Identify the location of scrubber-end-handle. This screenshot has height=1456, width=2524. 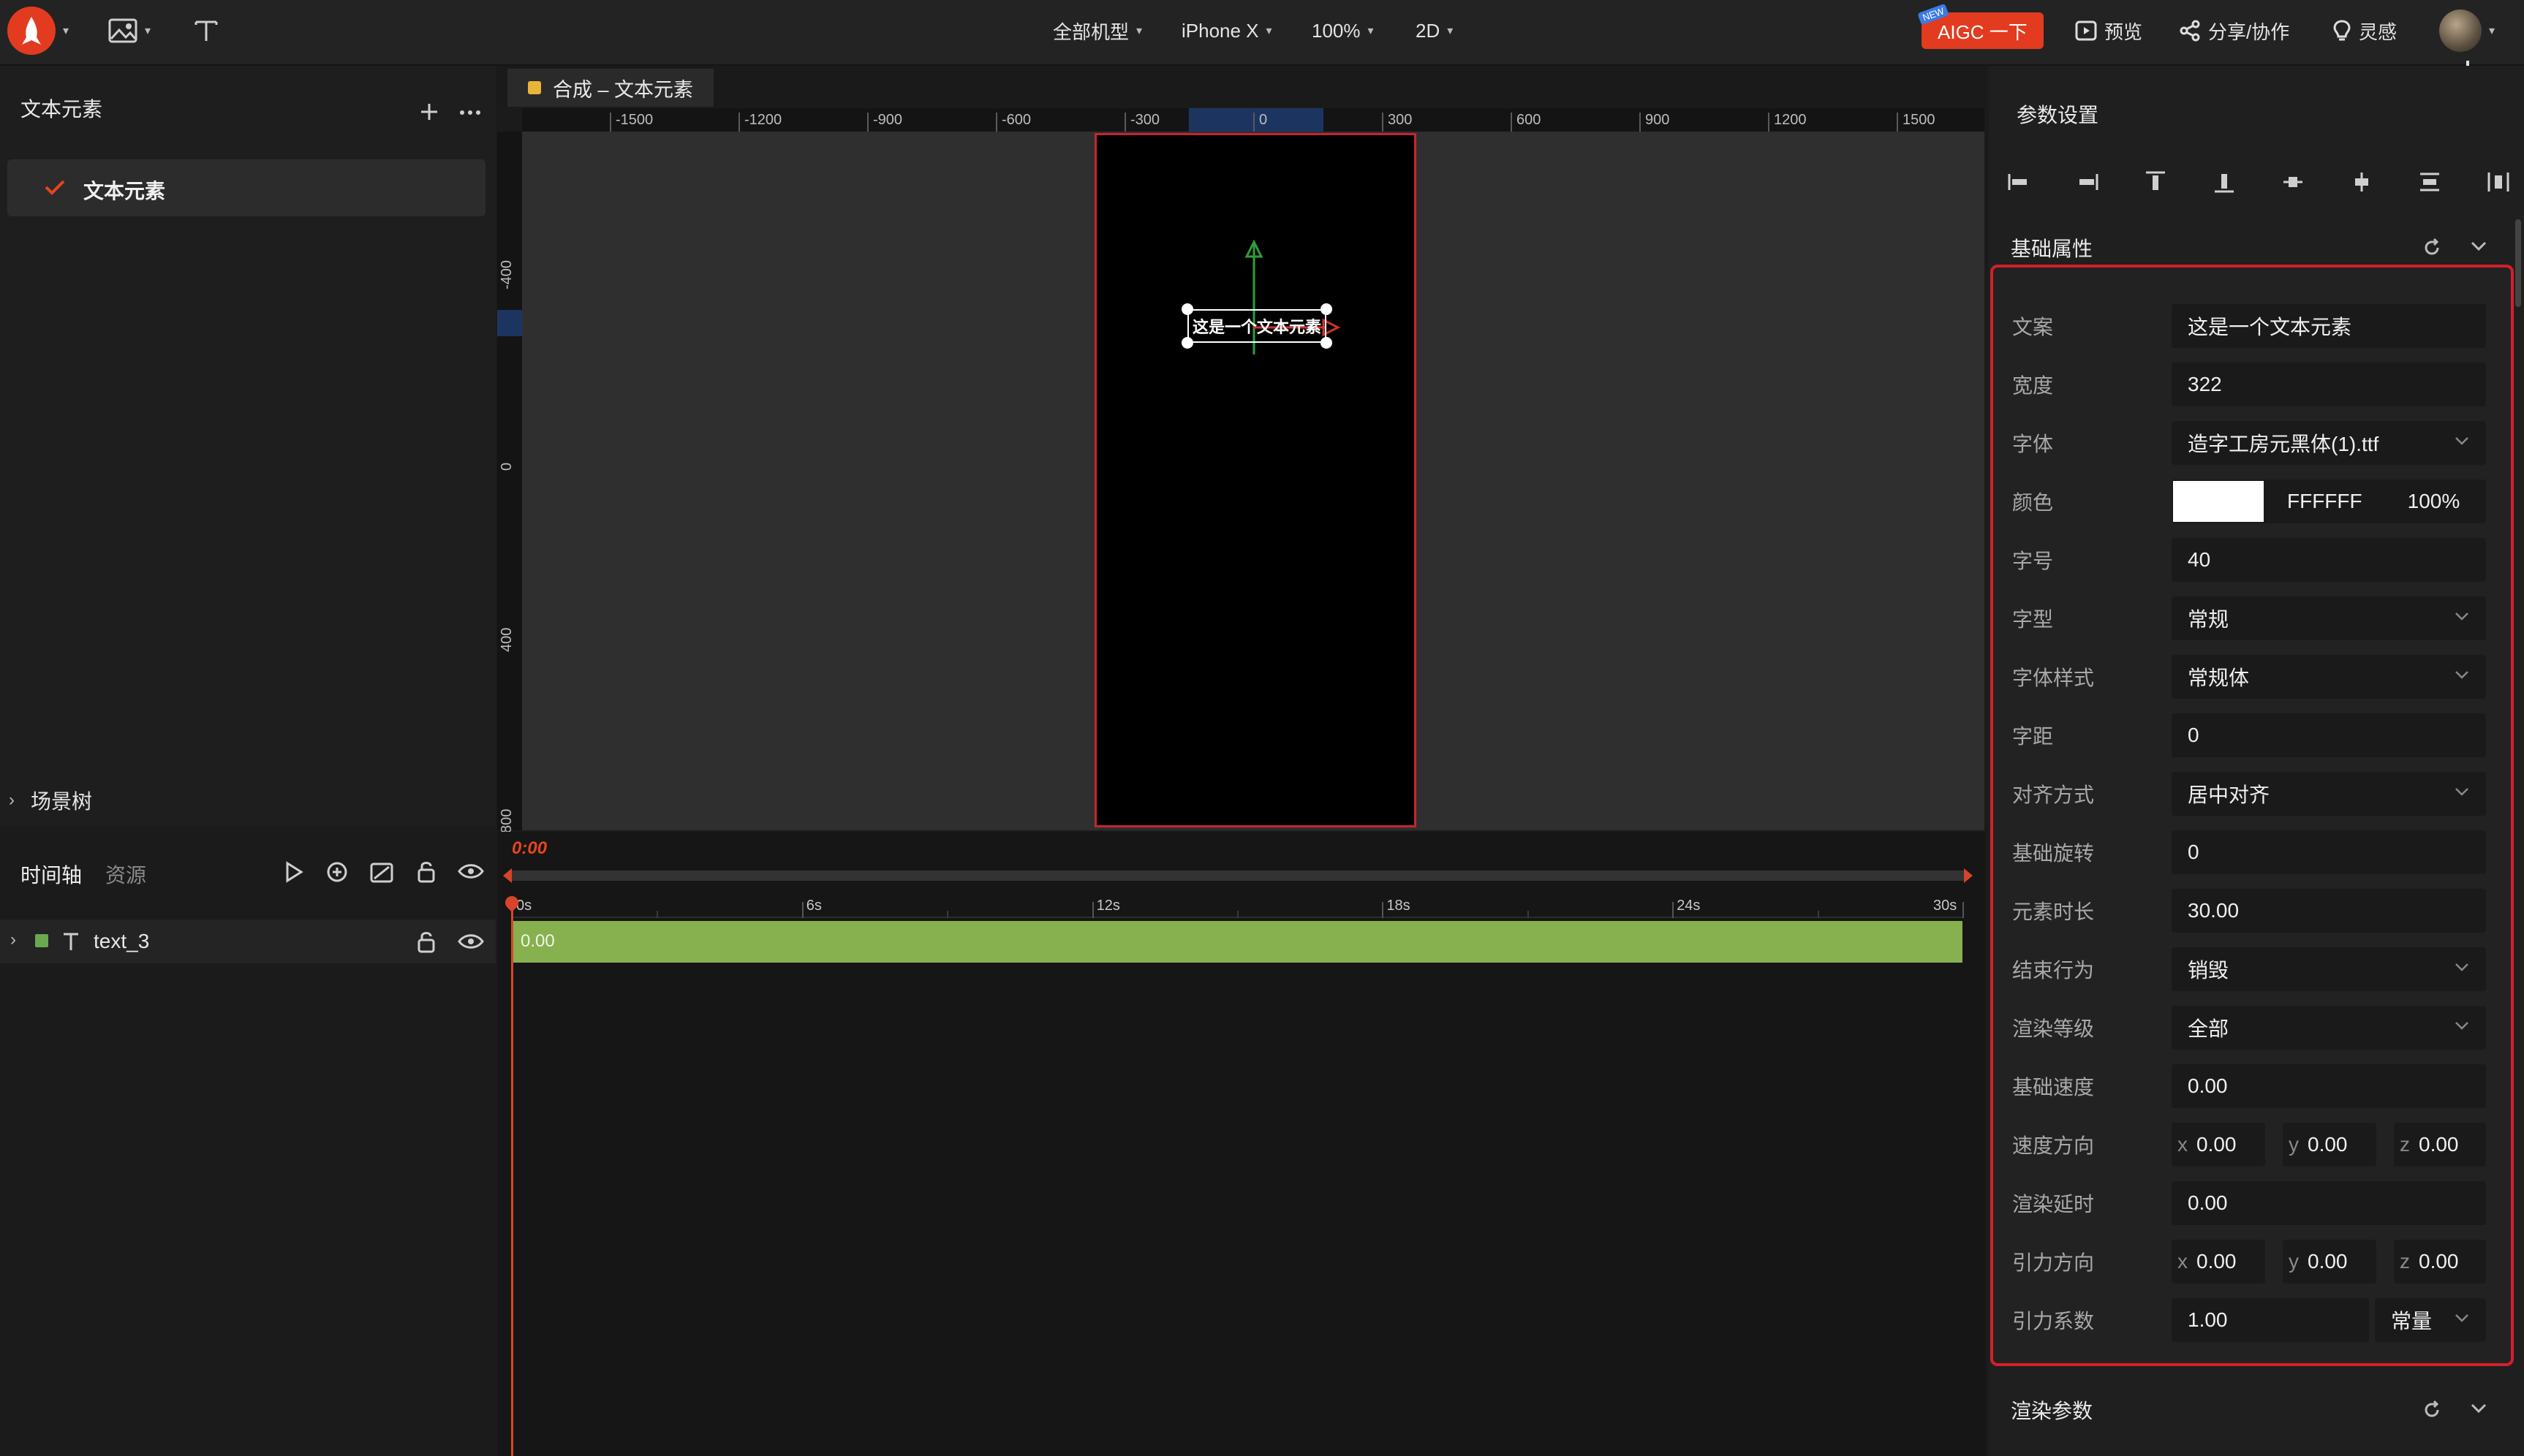
(1968, 875).